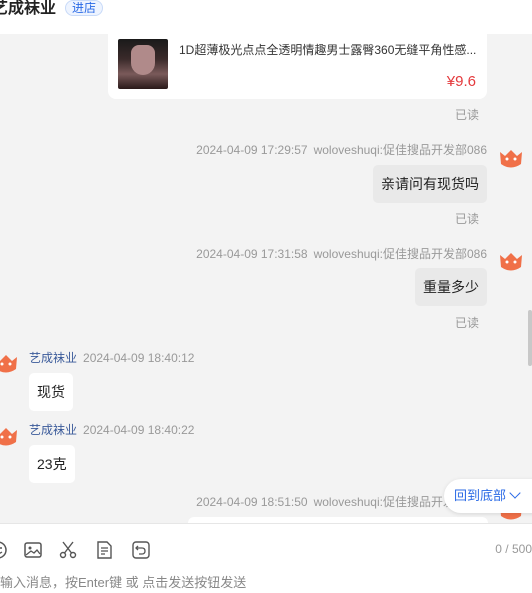 The height and width of the screenshot is (593, 532). What do you see at coordinates (104, 550) in the screenshot?
I see `order-icon` at bounding box center [104, 550].